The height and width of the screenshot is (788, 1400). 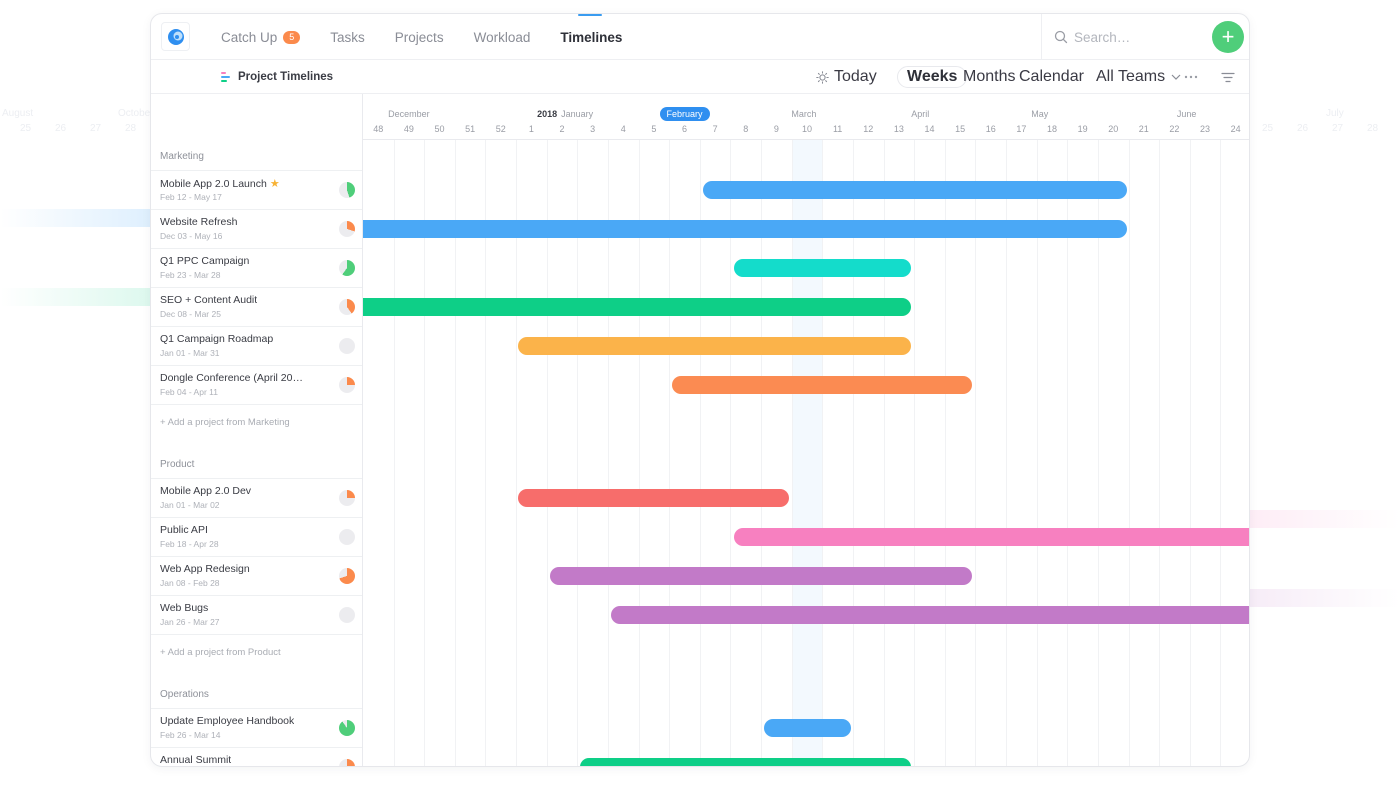 I want to click on week-label: 1, so click(x=531, y=129).